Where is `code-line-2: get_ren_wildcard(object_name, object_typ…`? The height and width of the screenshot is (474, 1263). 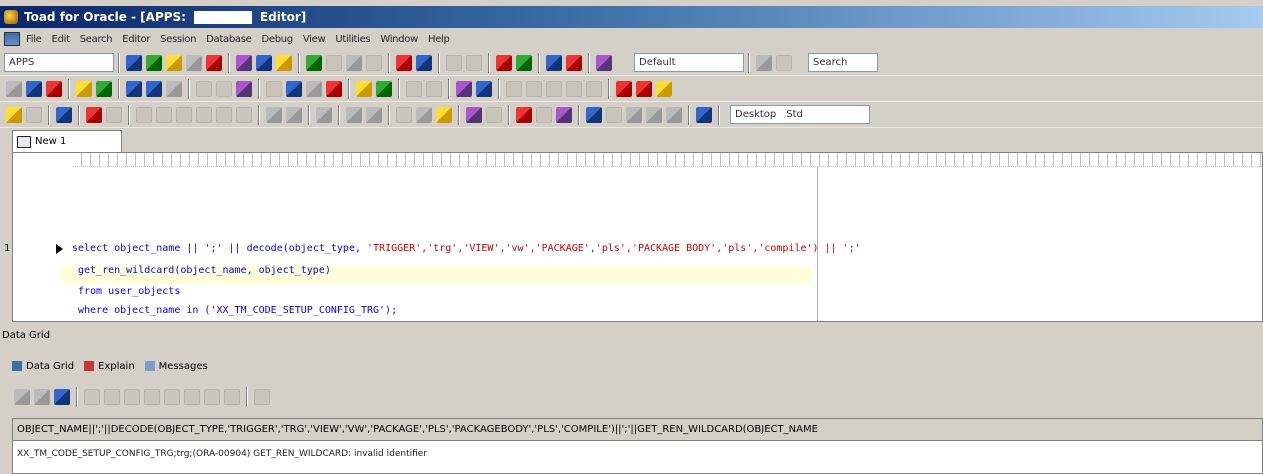 code-line-2: get_ren_wildcard(object_name, object_typ… is located at coordinates (204, 271).